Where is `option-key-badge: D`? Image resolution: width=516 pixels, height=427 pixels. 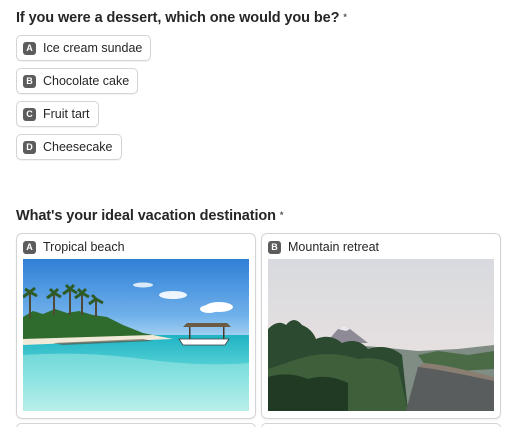
option-key-badge: D is located at coordinates (29, 147).